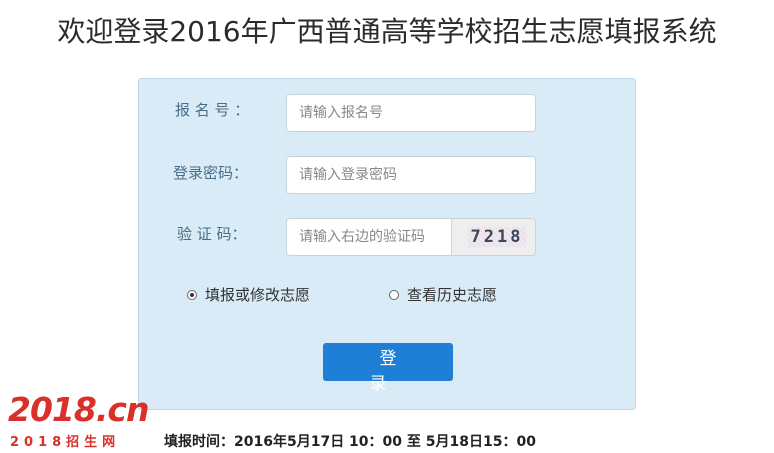 The width and height of the screenshot is (774, 453). What do you see at coordinates (411, 113) in the screenshot?
I see `reg-no-input` at bounding box center [411, 113].